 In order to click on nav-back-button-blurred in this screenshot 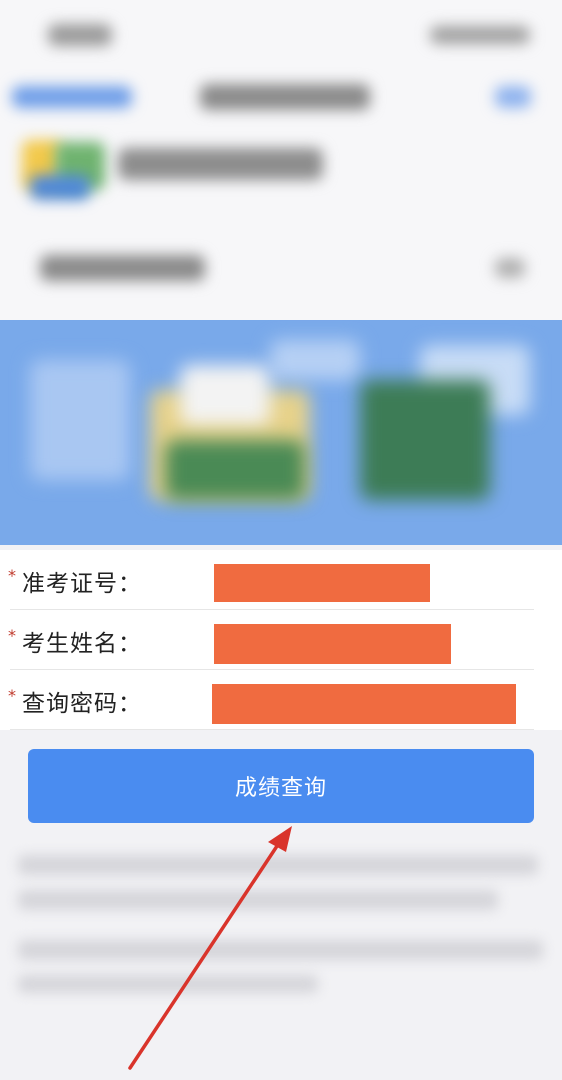, I will do `click(72, 97)`.